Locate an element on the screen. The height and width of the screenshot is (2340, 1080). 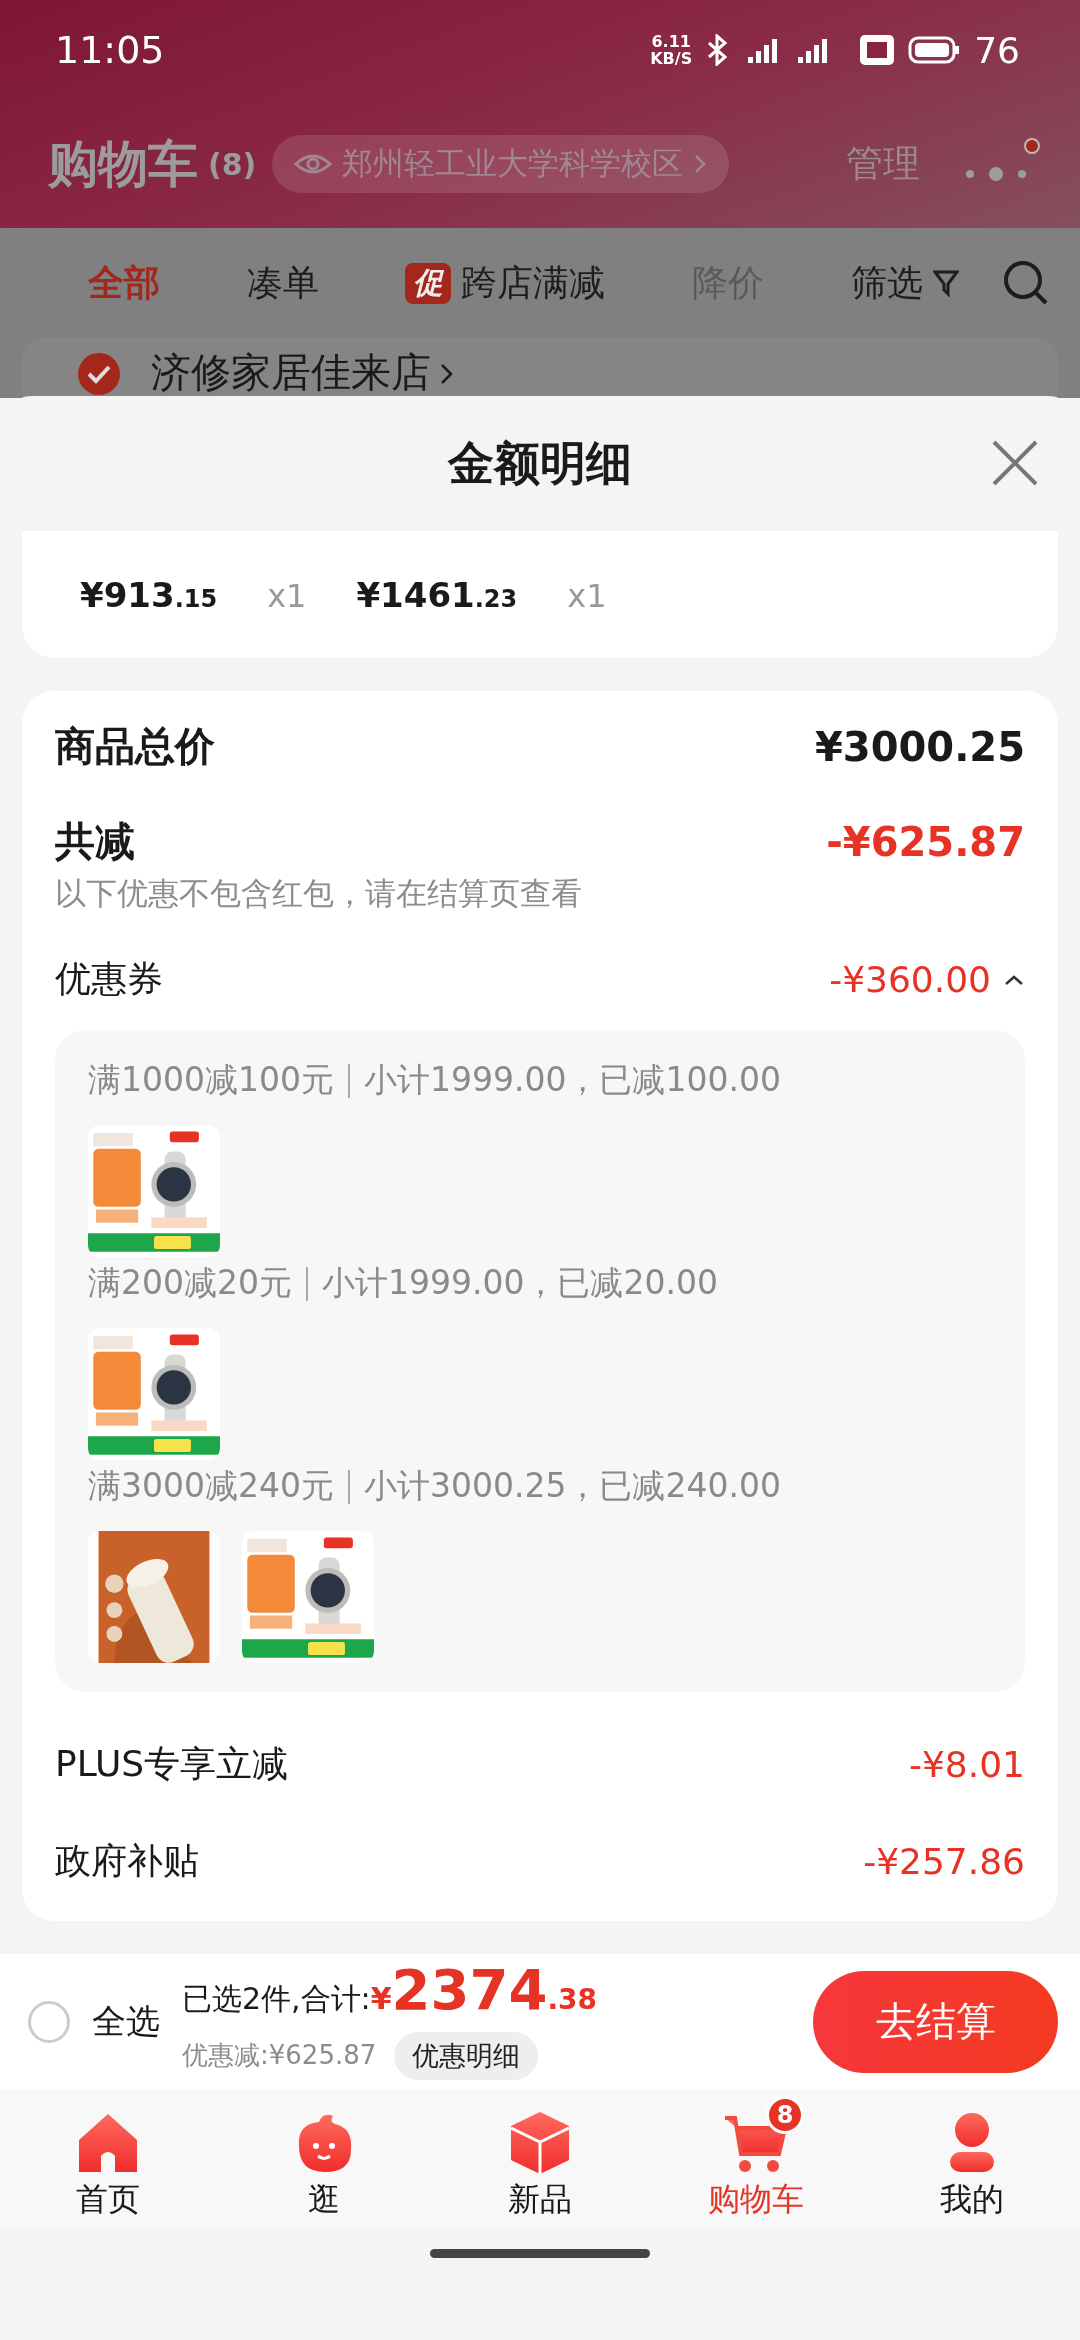
discount-detail-button: 优惠明细 is located at coordinates (466, 2055).